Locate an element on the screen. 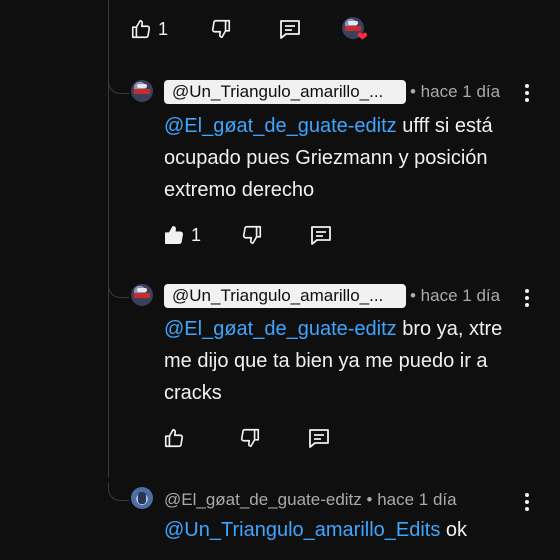 This screenshot has height=560, width=560. parent-action-bar: 1 is located at coordinates (216, 29).